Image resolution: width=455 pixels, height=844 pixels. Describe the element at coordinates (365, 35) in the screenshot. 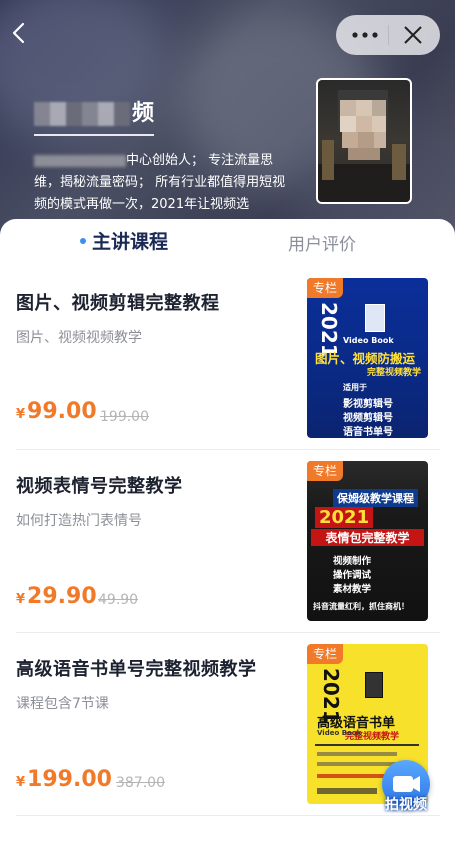

I see `more-icon` at that location.